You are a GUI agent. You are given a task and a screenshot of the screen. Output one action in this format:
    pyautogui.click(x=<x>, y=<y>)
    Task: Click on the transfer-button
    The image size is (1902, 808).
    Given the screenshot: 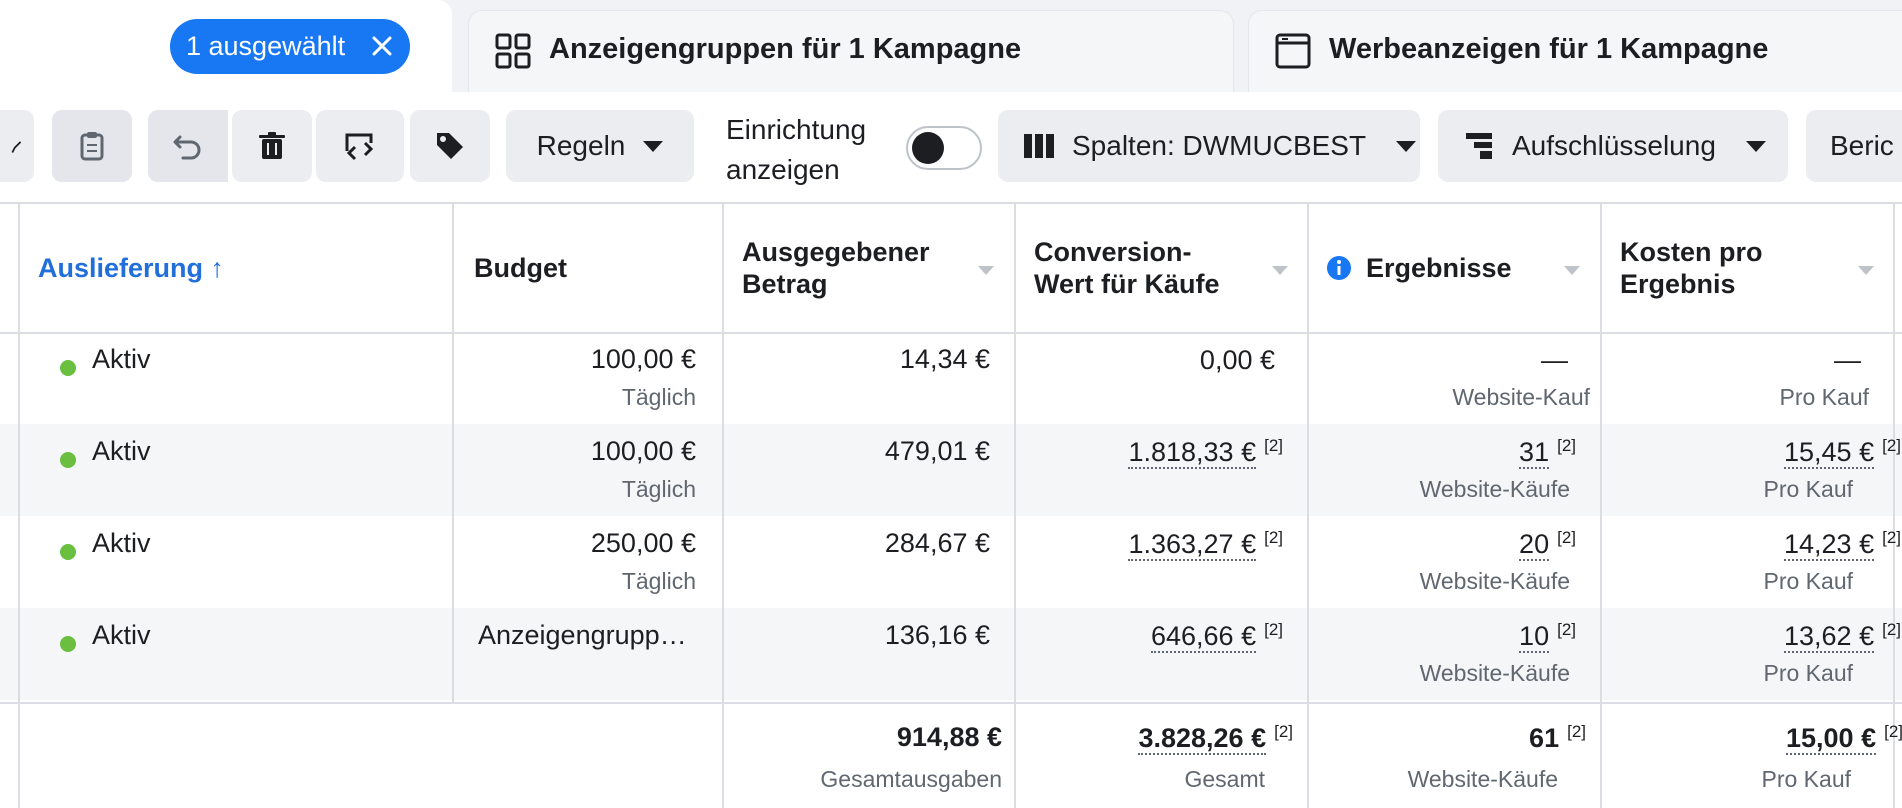 What is the action you would take?
    pyautogui.click(x=360, y=146)
    